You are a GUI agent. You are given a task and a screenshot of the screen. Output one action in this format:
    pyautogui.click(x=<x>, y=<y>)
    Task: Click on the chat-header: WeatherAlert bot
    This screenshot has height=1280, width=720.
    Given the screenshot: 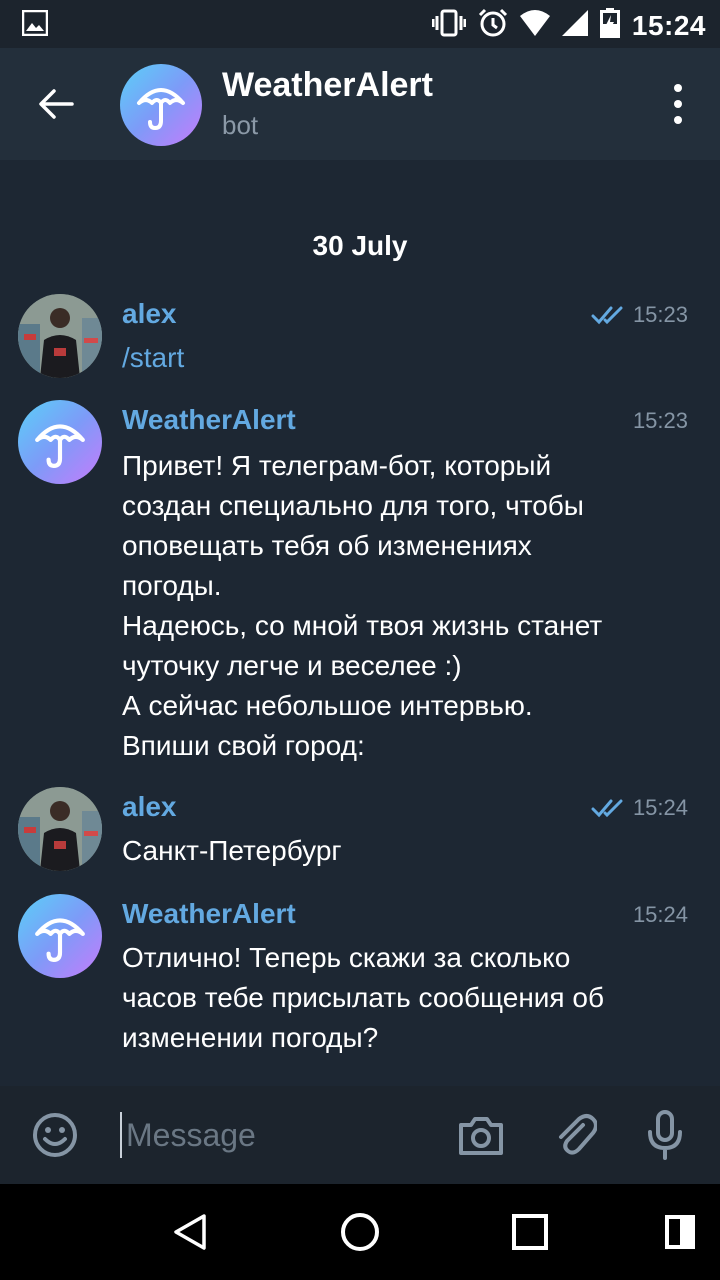 What is the action you would take?
    pyautogui.click(x=360, y=104)
    